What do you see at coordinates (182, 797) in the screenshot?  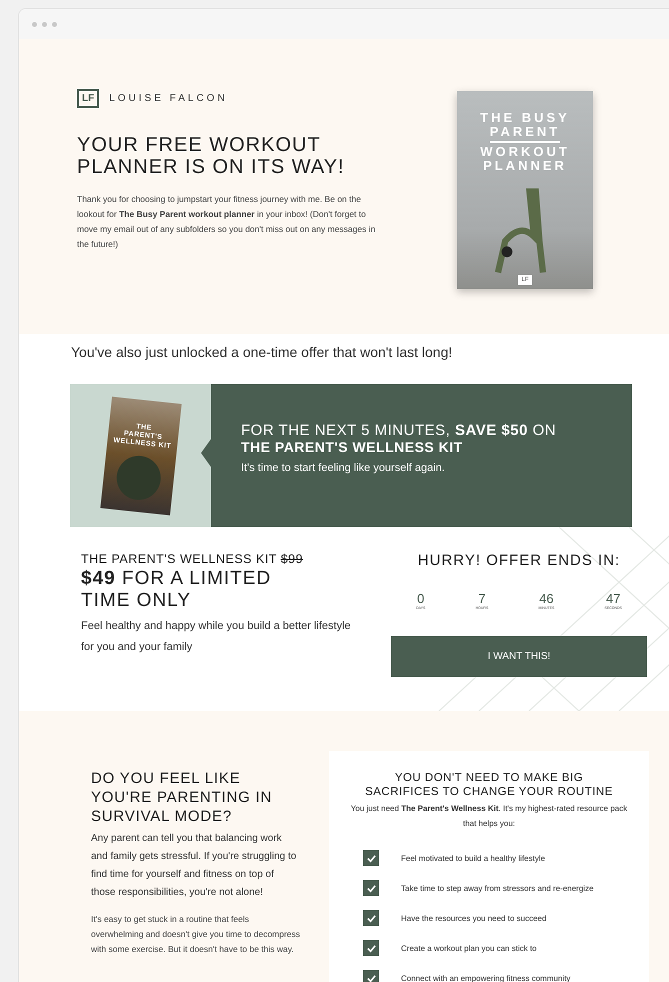 I see `section-title: DO YOU FEEL LIKE YOU'RE PARENTING IN SURVIVAL MODE?` at bounding box center [182, 797].